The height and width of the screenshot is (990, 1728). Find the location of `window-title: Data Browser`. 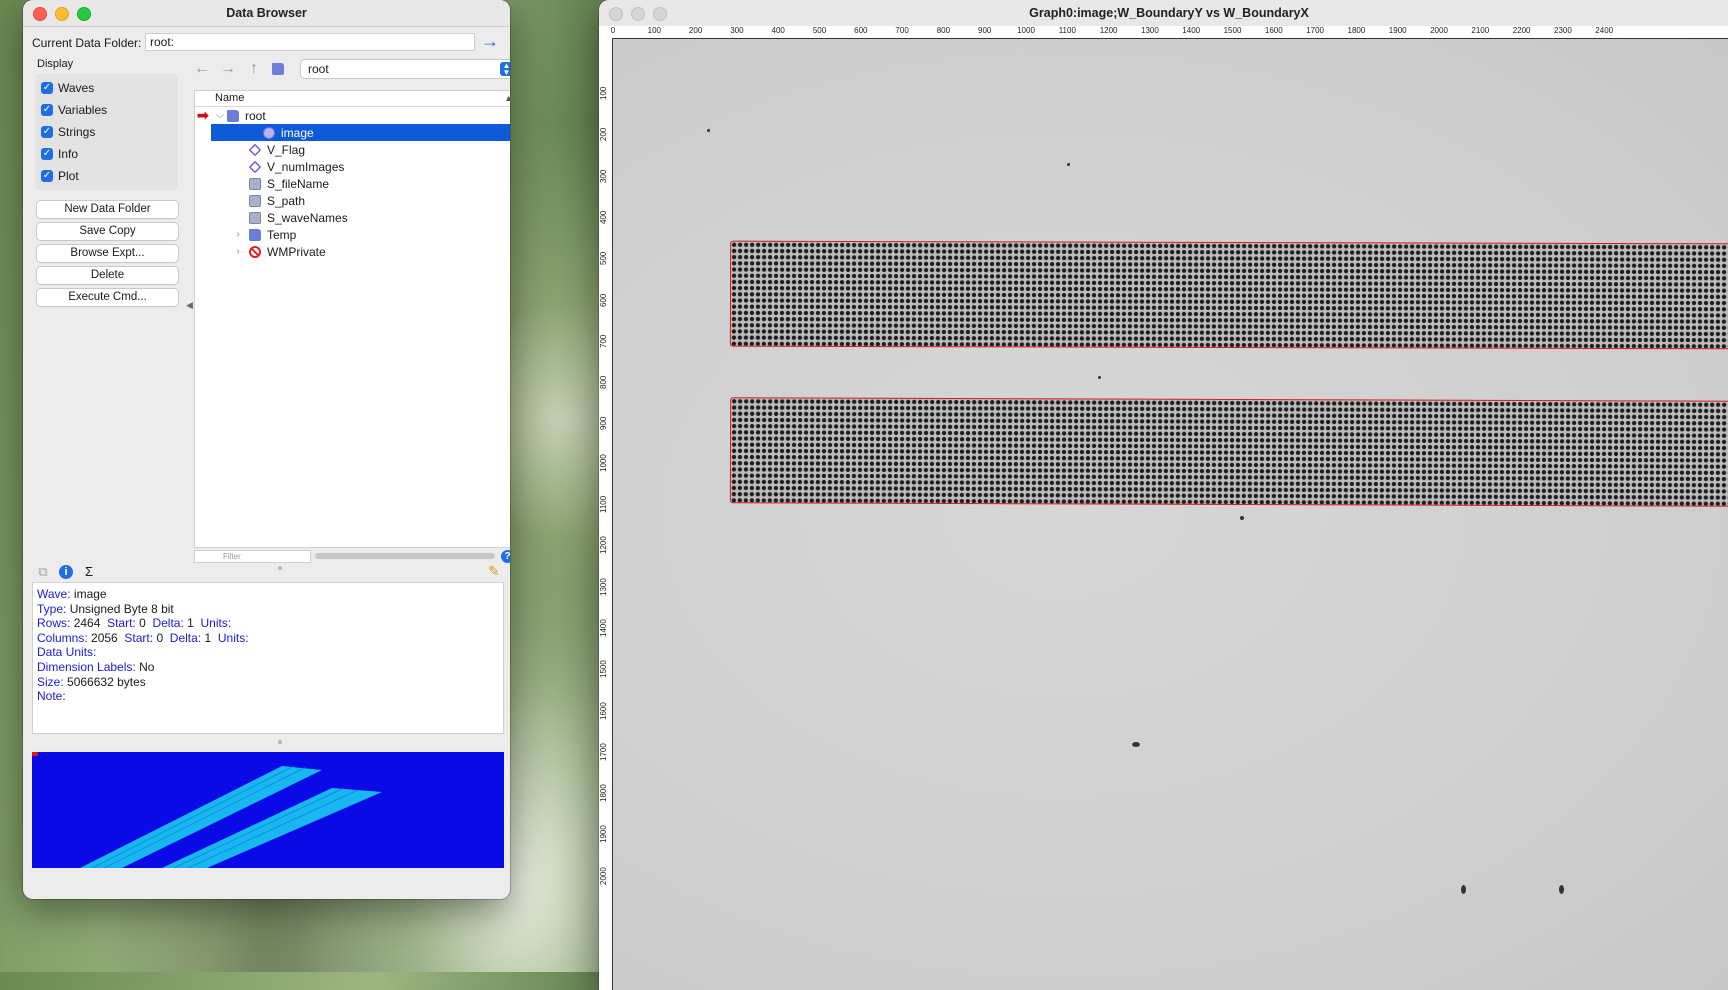

window-title: Data Browser is located at coordinates (266, 13).